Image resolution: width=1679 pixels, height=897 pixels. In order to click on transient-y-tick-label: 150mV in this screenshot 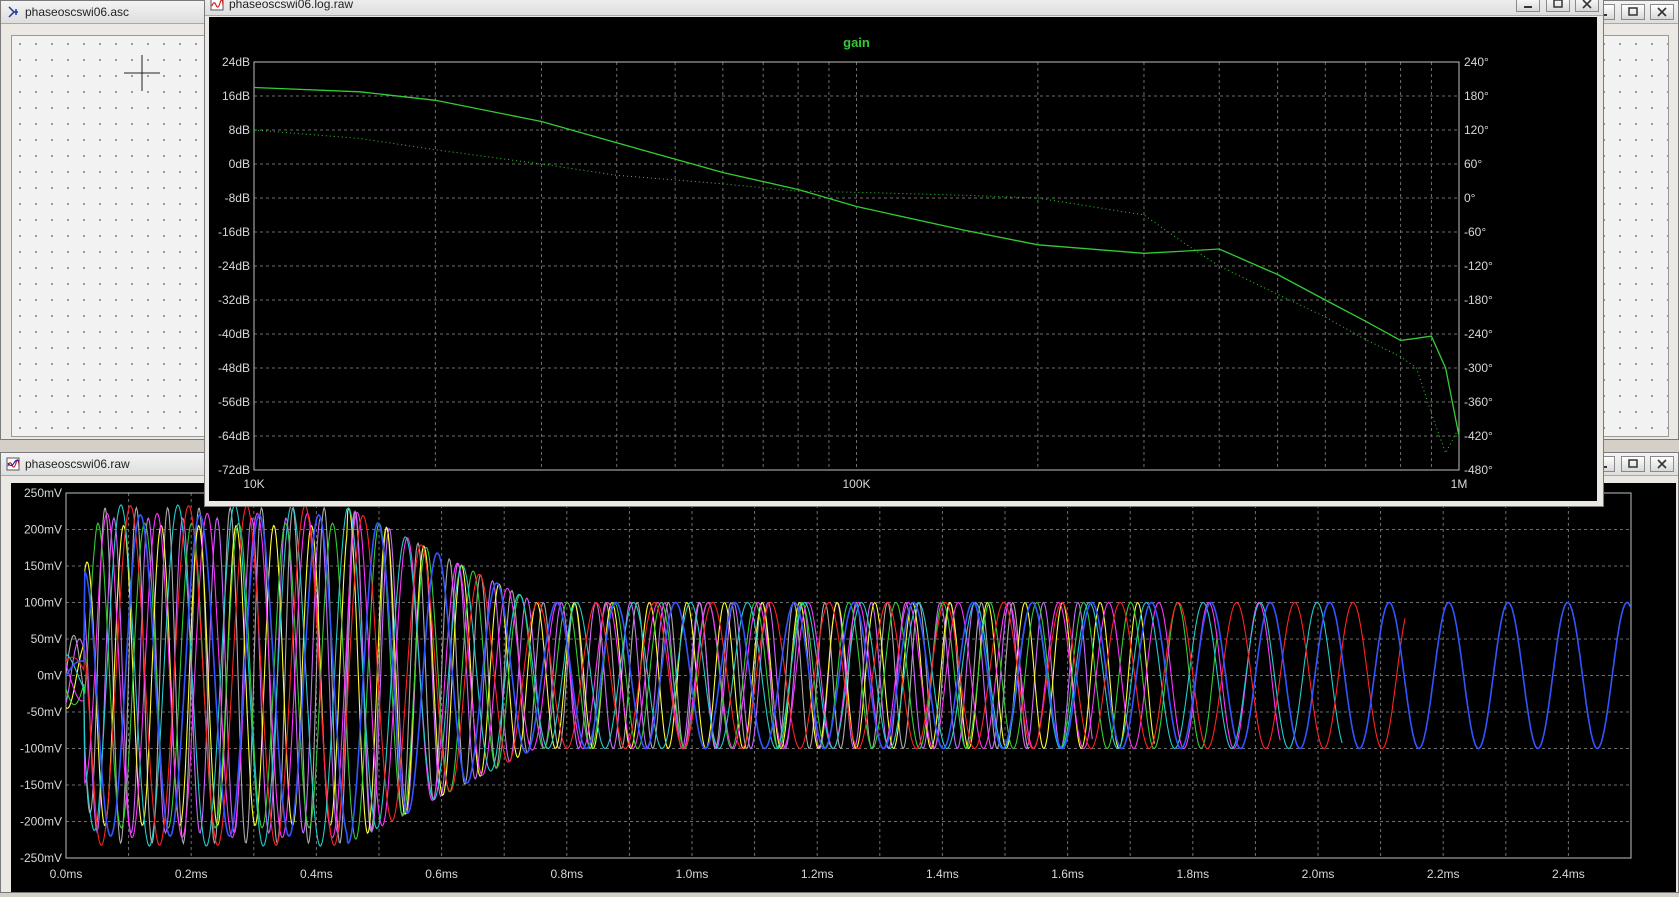, I will do `click(43, 566)`.